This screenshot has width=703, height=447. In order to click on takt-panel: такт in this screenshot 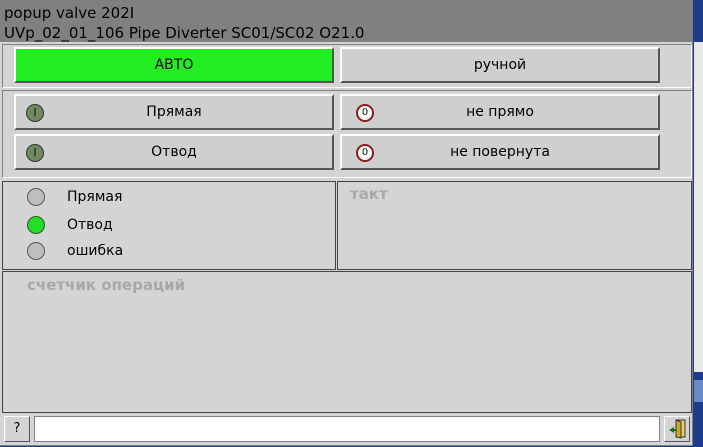, I will do `click(514, 225)`.